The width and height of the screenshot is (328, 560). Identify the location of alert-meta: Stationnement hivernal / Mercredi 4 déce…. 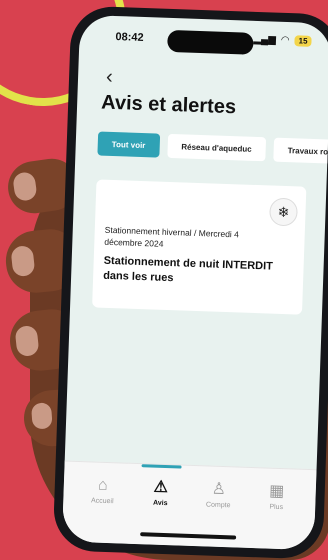
(172, 236).